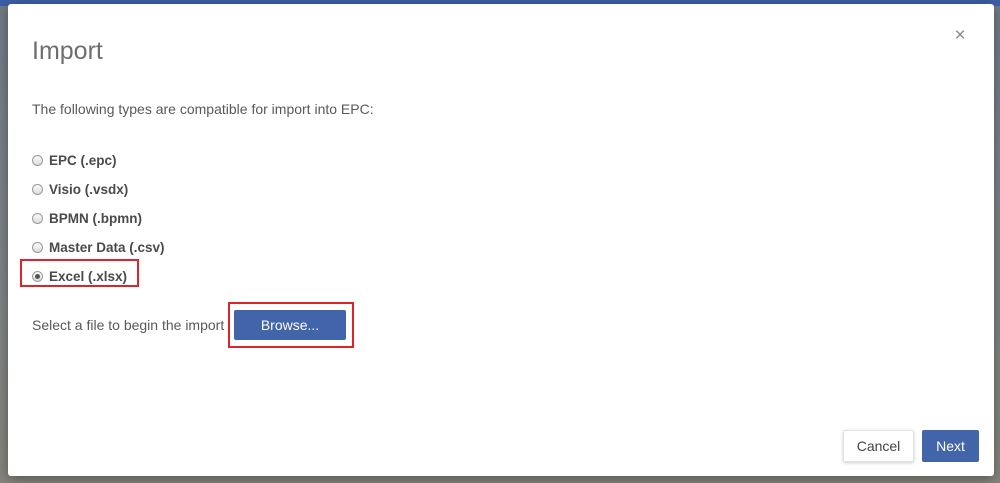  Describe the element at coordinates (89, 189) in the screenshot. I see `option-label-visio: Visio (.vsdx)` at that location.